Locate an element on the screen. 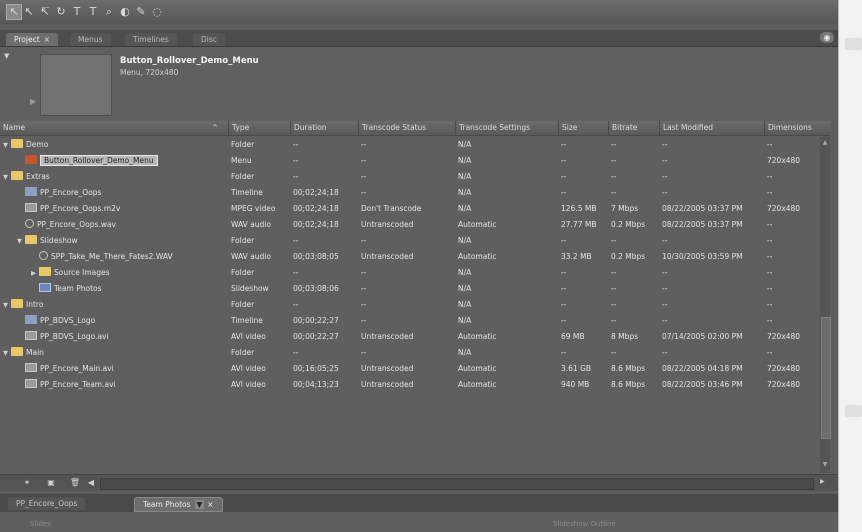 The image size is (862, 532). name-cell: ▼ Demo is located at coordinates (114, 145).